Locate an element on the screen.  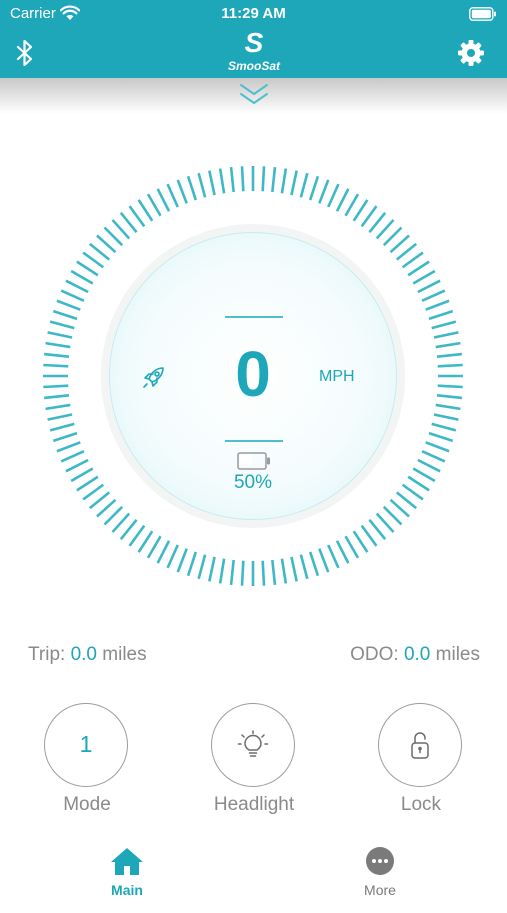
divider-top is located at coordinates (254, 317).